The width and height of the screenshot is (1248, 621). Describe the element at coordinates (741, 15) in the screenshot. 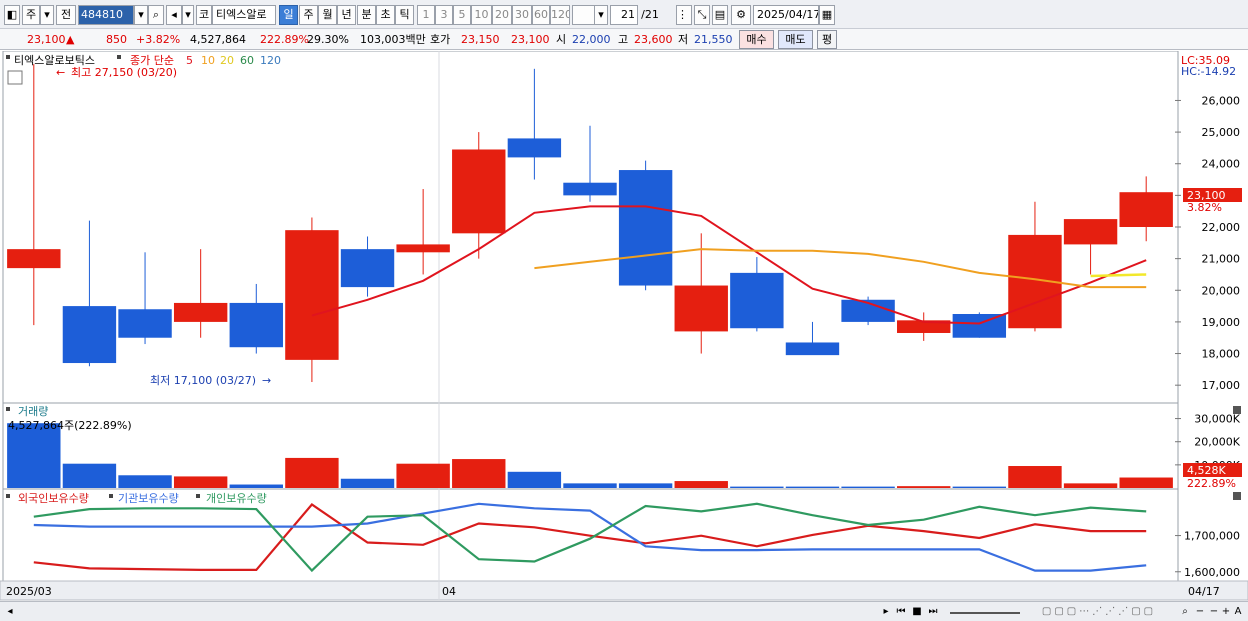

I see `gear-icon: ⚙` at that location.